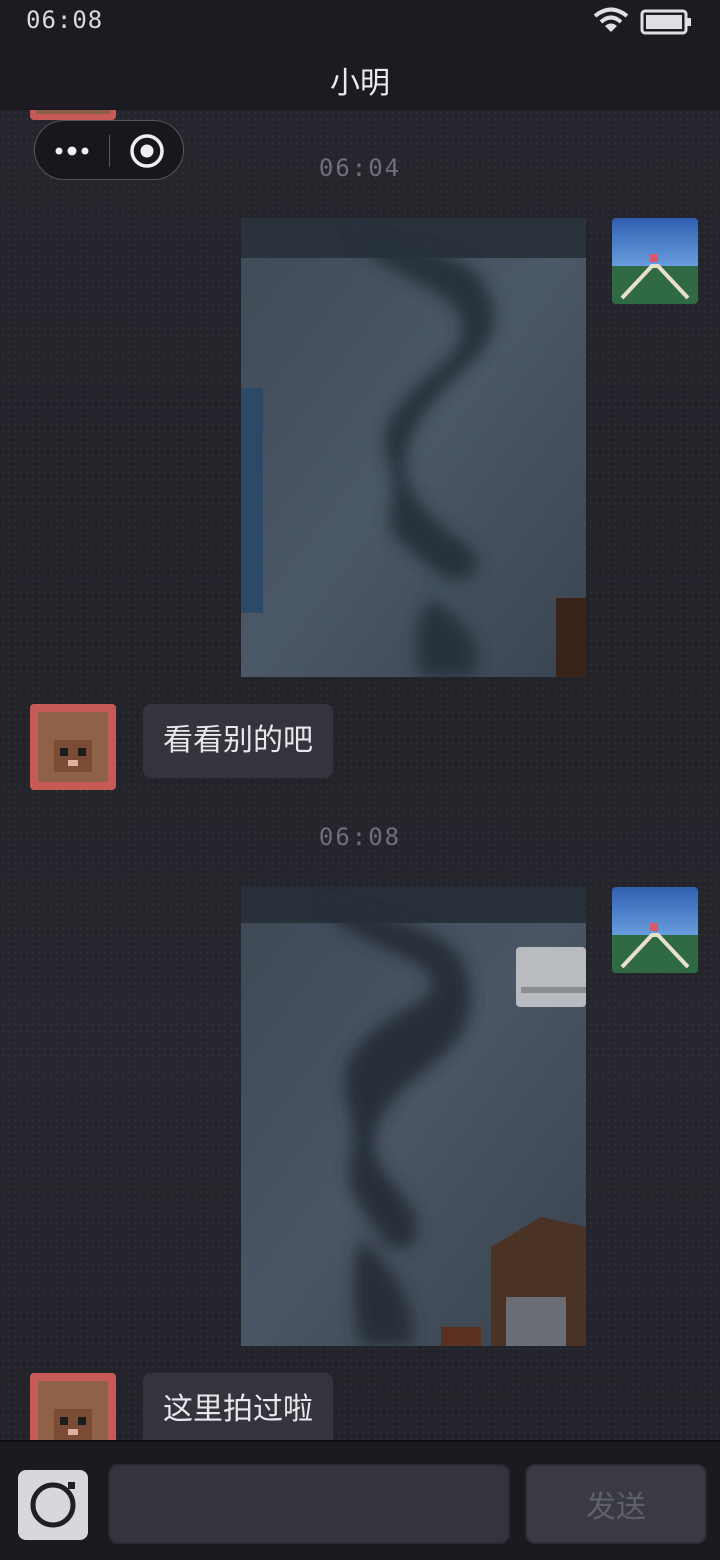 The width and height of the screenshot is (720, 1560). Describe the element at coordinates (611, 19) in the screenshot. I see `wifi-icon` at that location.